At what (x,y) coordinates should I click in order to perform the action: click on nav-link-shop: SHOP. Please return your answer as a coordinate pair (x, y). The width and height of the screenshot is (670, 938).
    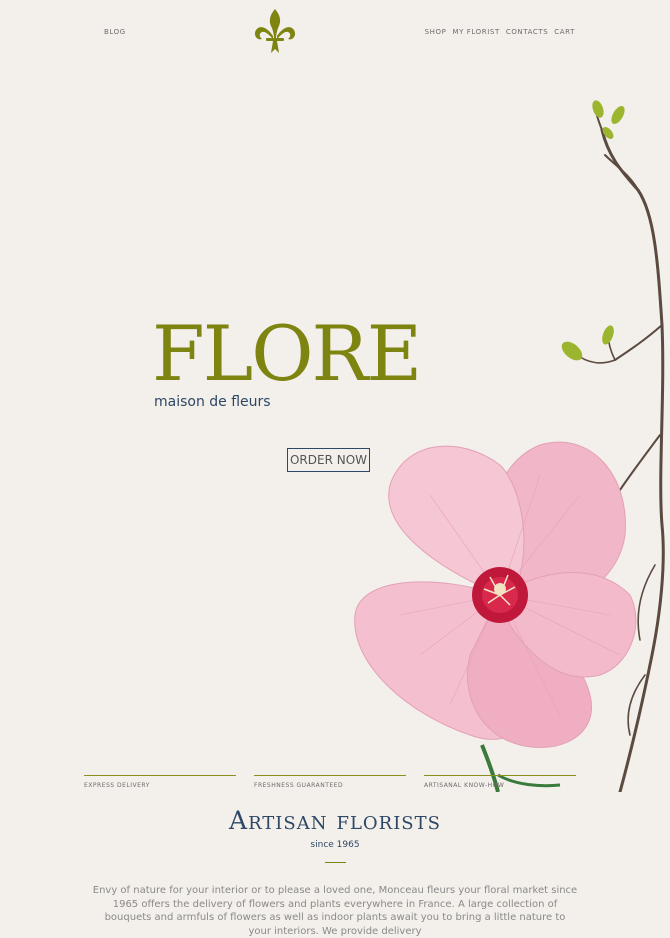
    Looking at the image, I should click on (436, 32).